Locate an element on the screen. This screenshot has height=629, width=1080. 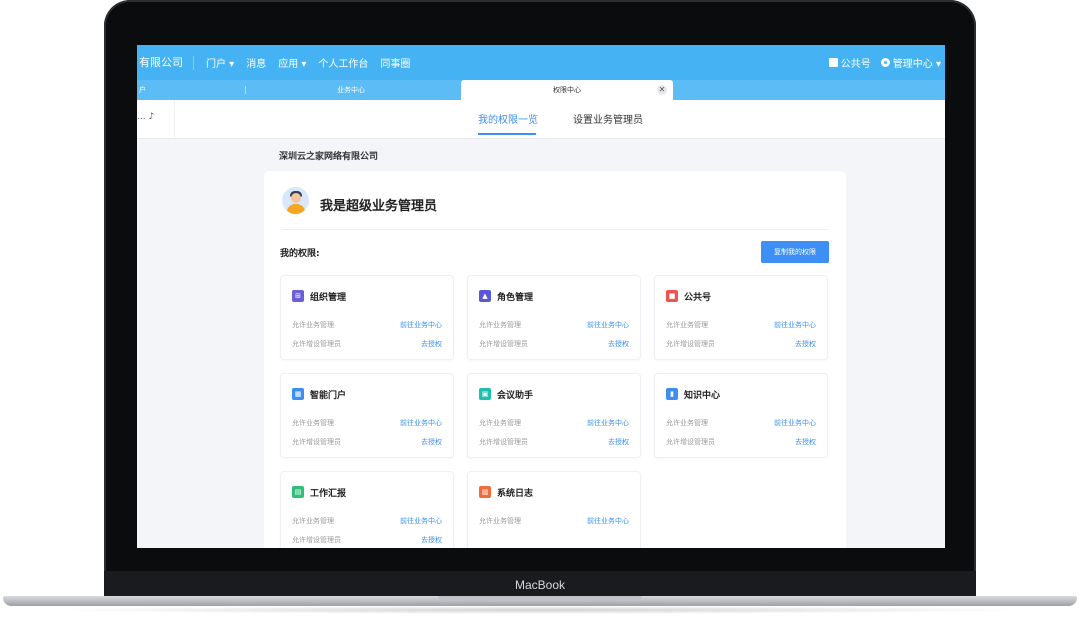
tab-set-admins: 设置业务管理员 is located at coordinates (608, 118).